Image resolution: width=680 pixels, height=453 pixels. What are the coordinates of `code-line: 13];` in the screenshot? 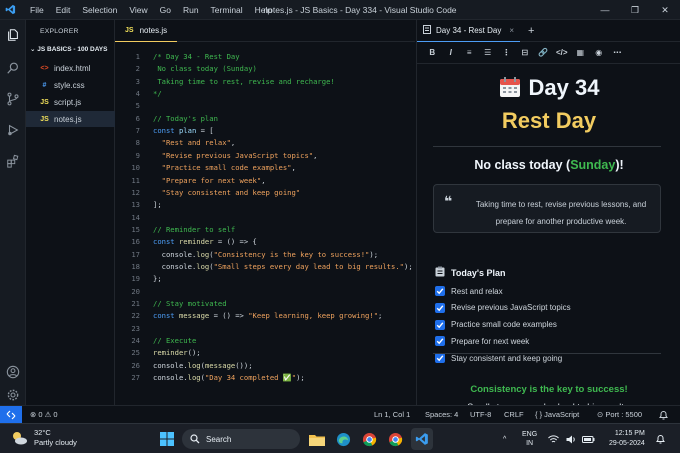 It's located at (265, 205).